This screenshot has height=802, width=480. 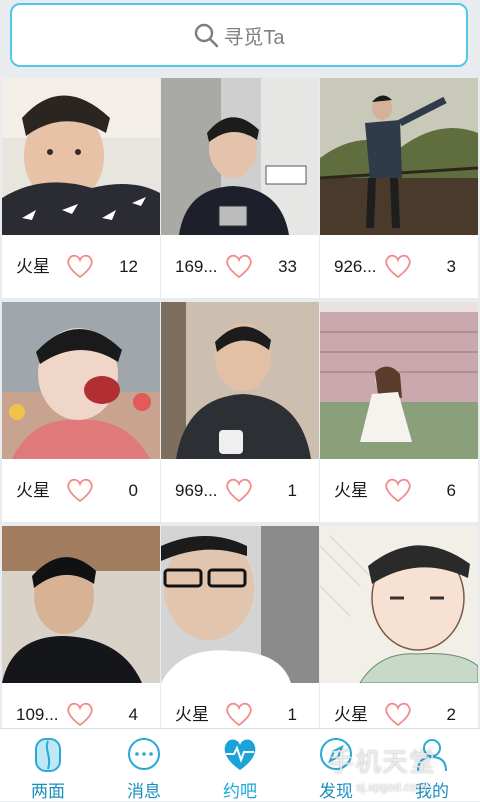 I want to click on like-count: 0, so click(x=133, y=490).